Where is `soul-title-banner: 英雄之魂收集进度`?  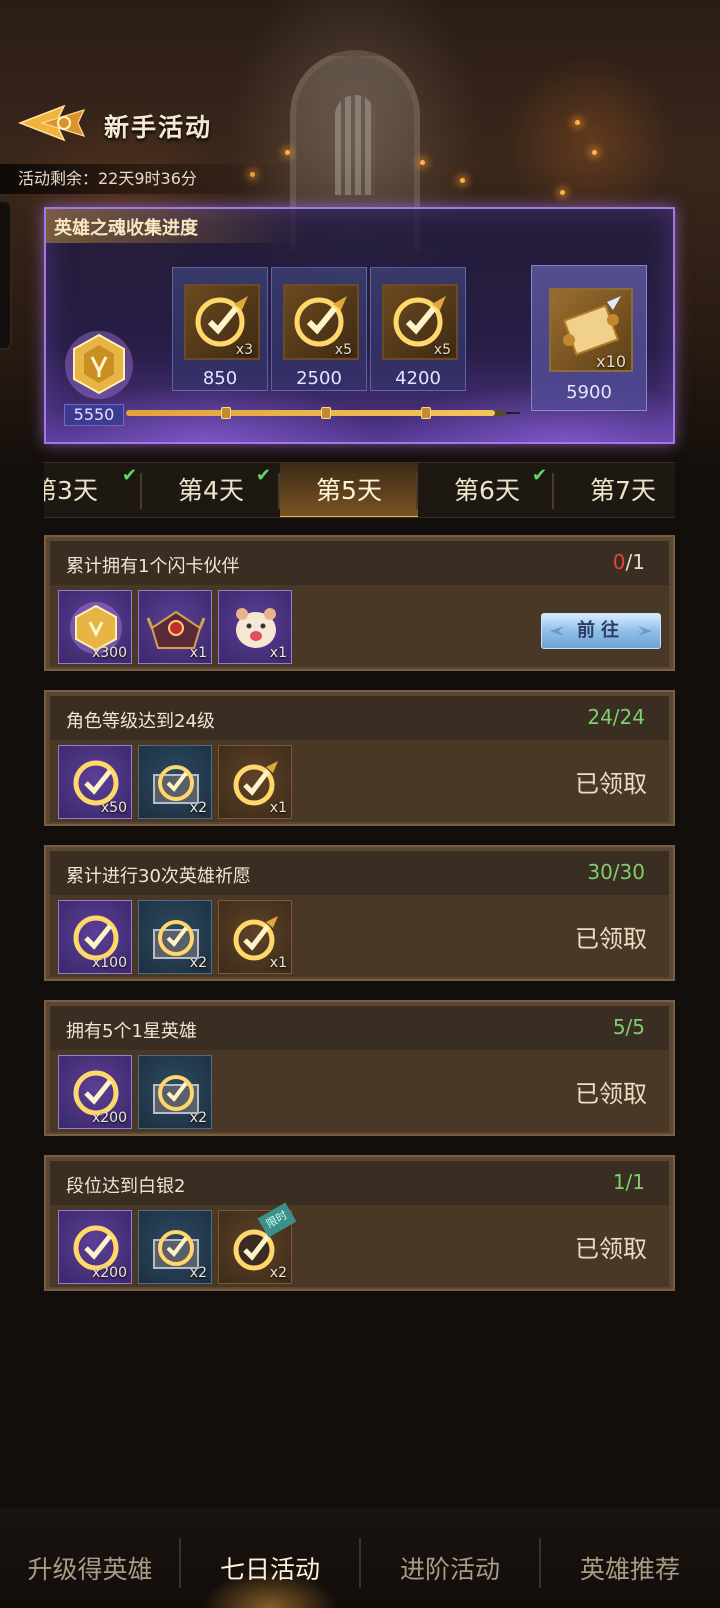
soul-title-banner: 英雄之魂收集进度 is located at coordinates (176, 226).